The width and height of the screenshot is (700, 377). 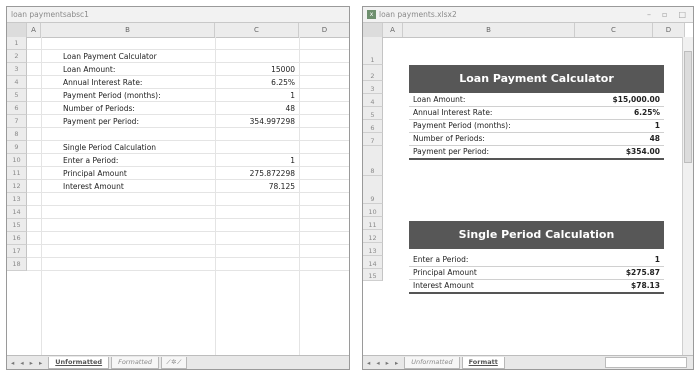 What do you see at coordinates (536, 152) in the screenshot?
I see `calc-row-payment-per-period: Payment per Period: $354.00` at bounding box center [536, 152].